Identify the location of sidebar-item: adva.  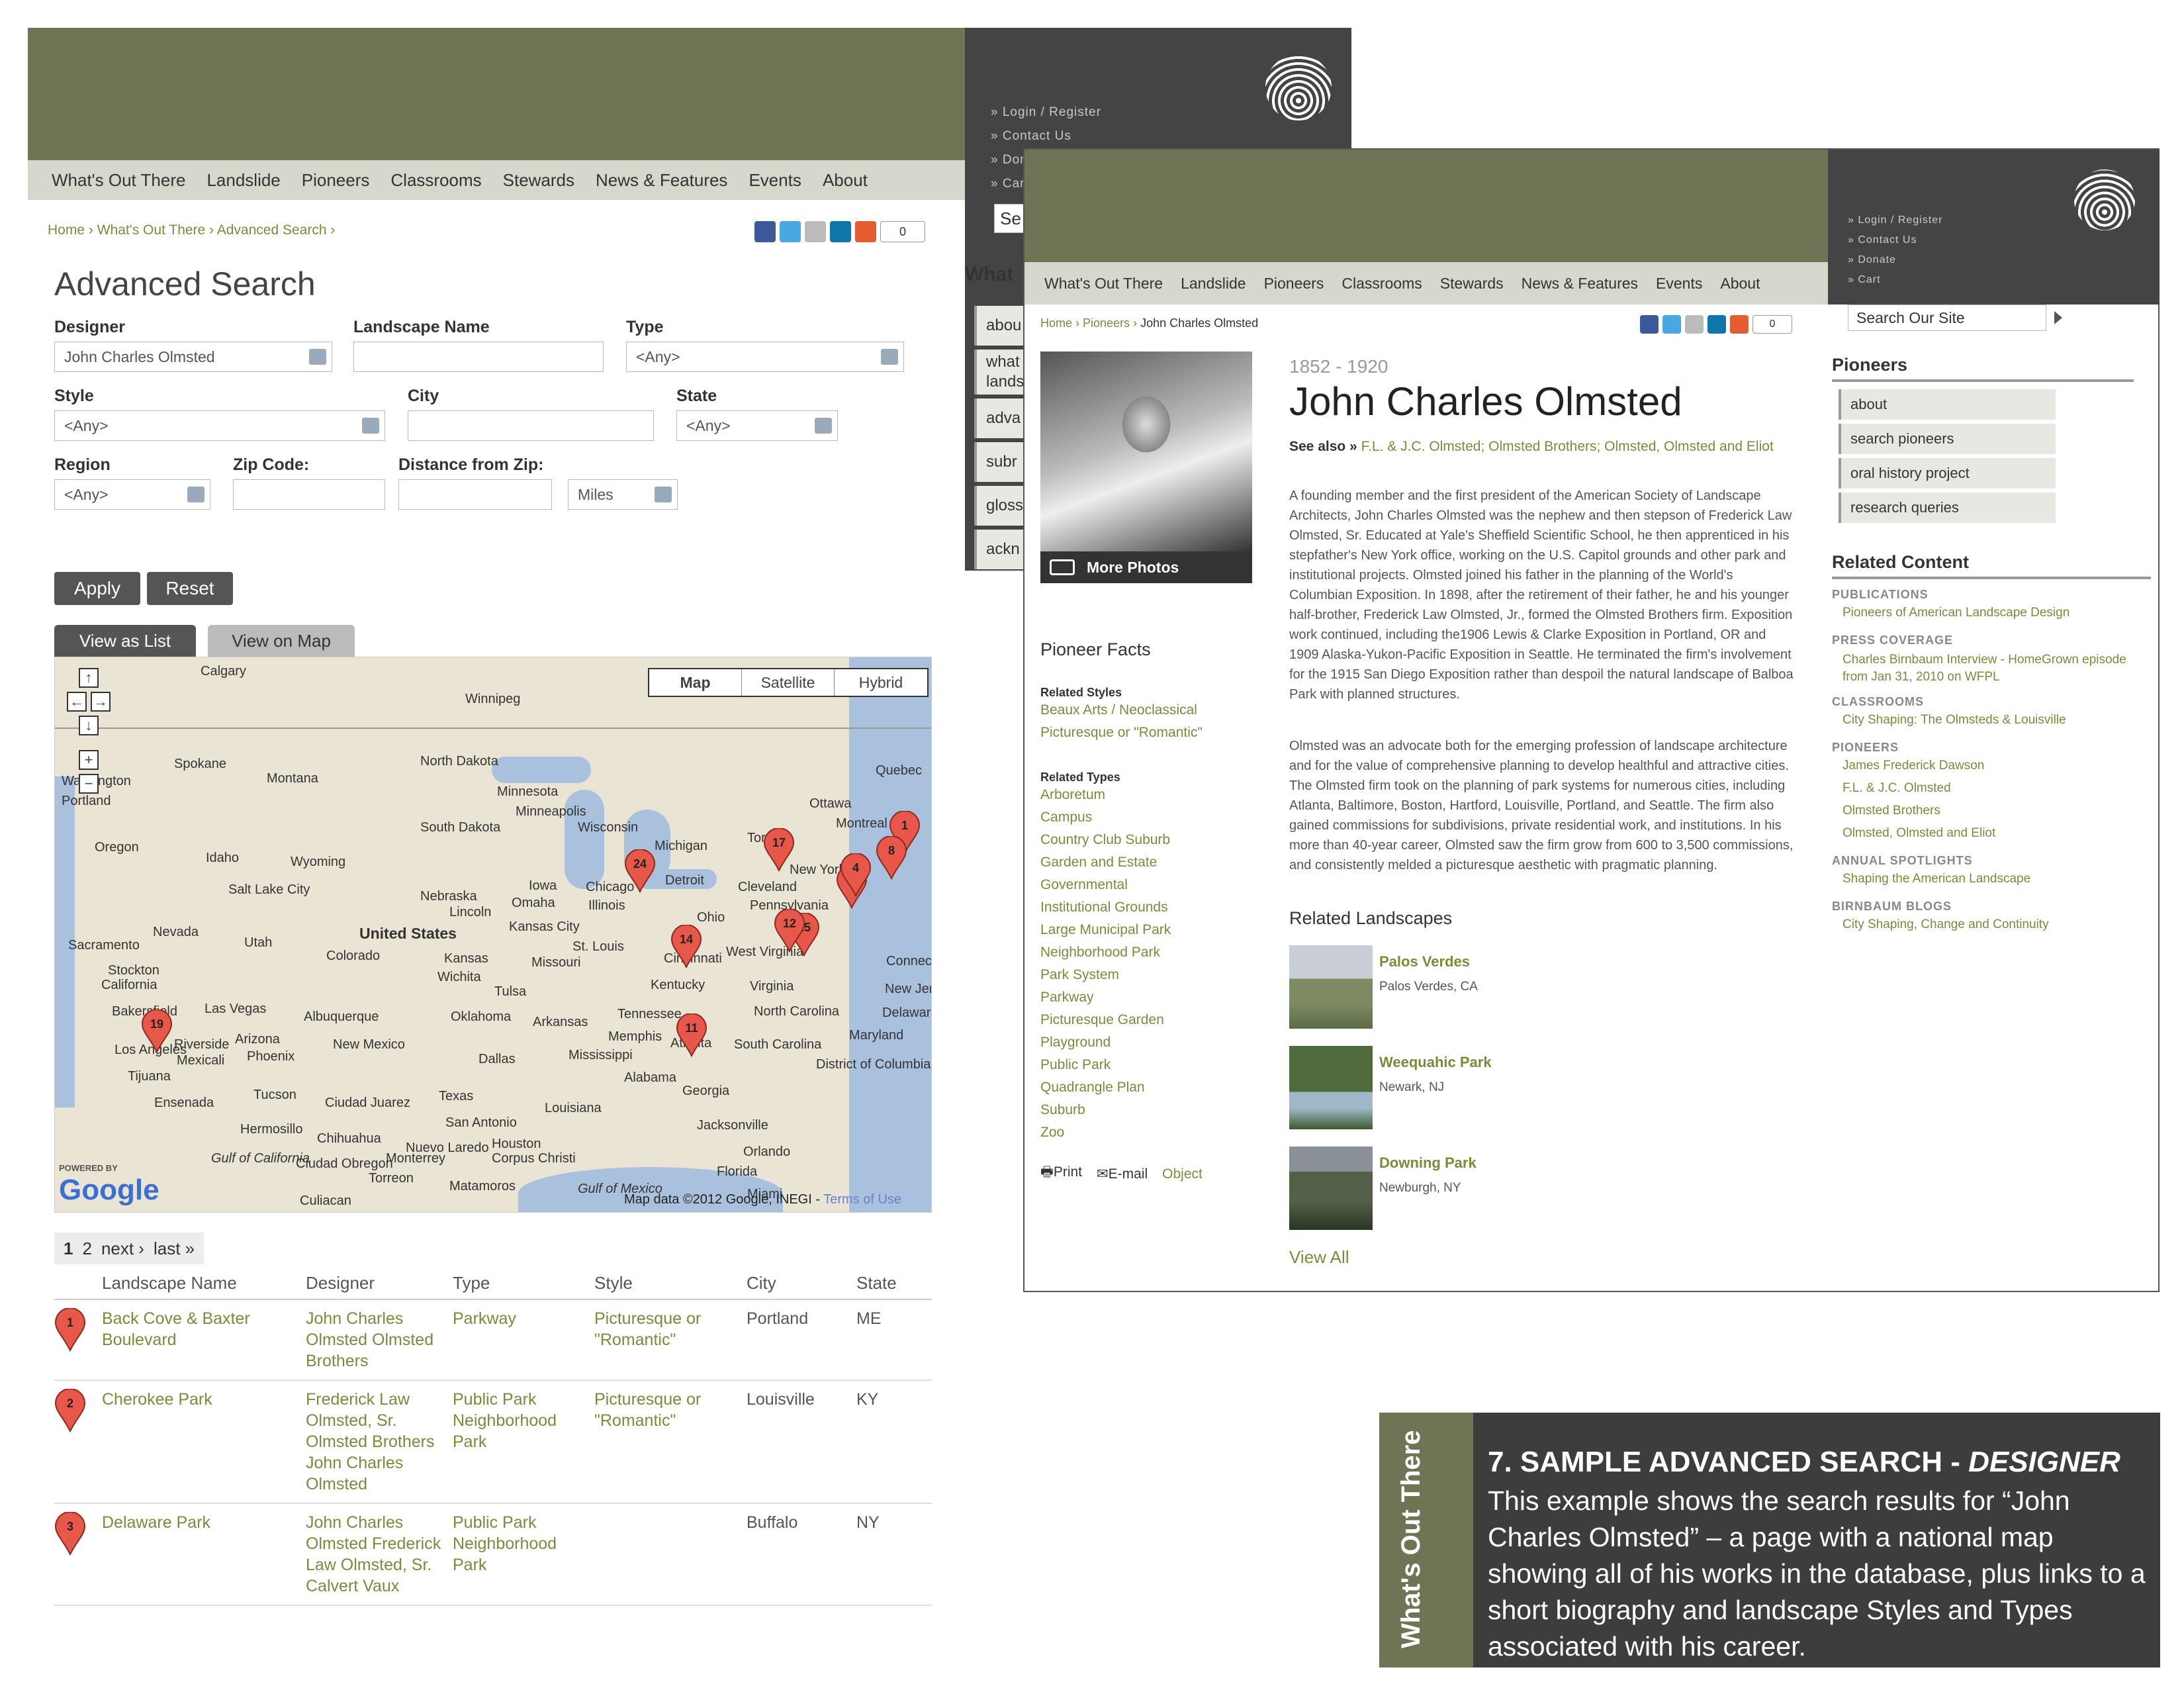
(1000, 418).